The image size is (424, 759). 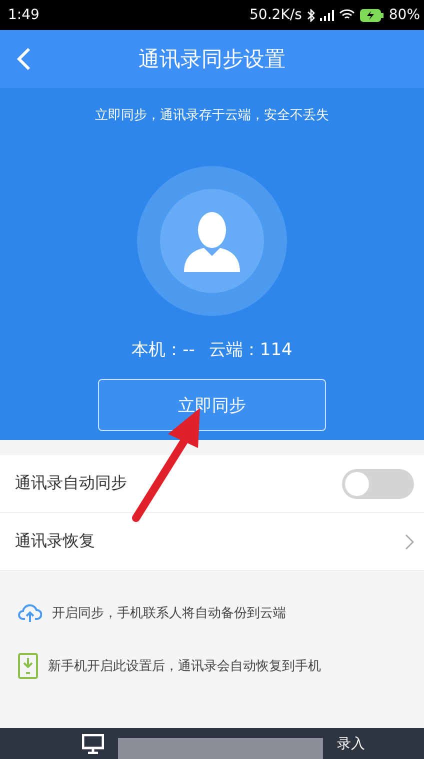 What do you see at coordinates (163, 350) in the screenshot?
I see `local-count: 本机：--` at bounding box center [163, 350].